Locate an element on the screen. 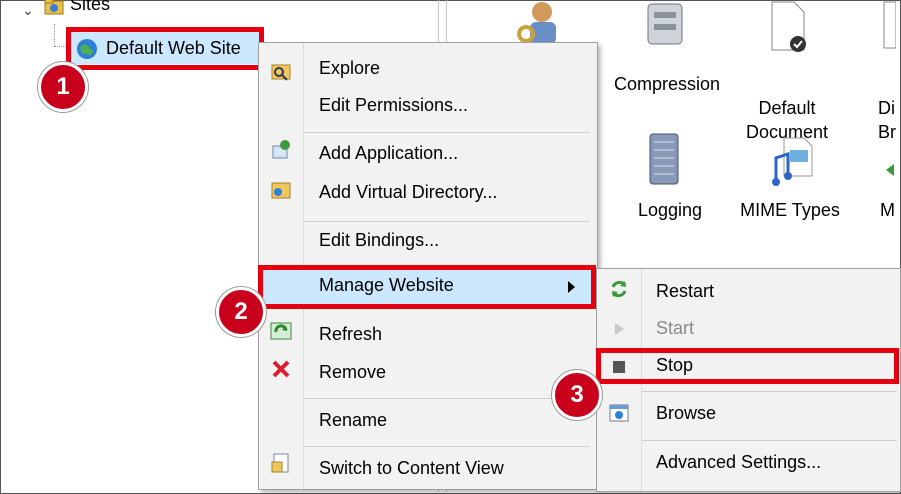 This screenshot has height=494, width=901. menu-item-refresh: Refresh is located at coordinates (350, 334).